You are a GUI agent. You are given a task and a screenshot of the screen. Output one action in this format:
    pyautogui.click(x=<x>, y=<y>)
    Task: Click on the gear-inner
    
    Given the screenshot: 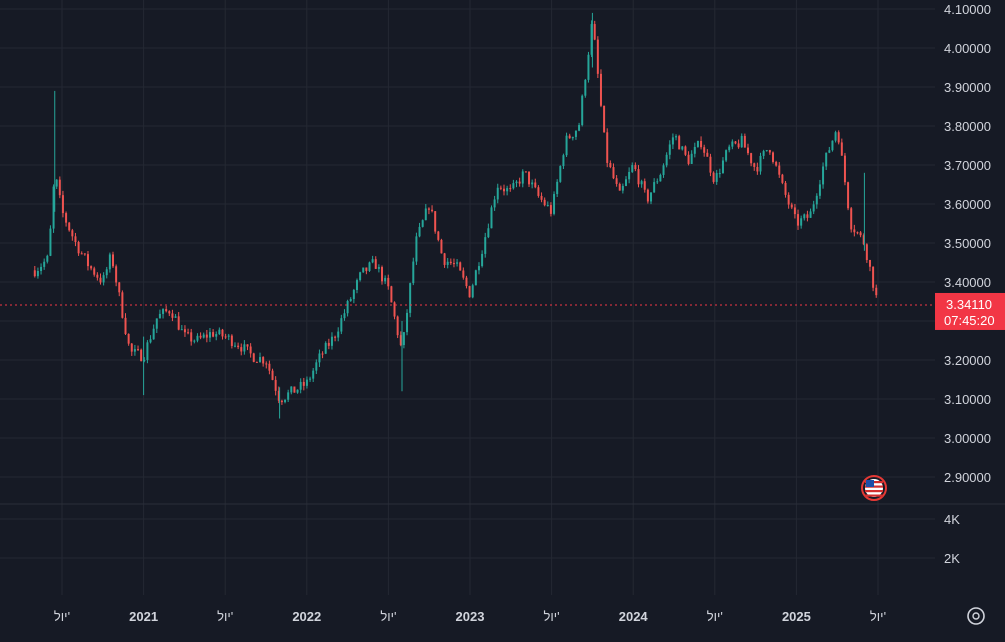 What is the action you would take?
    pyautogui.click(x=976, y=616)
    